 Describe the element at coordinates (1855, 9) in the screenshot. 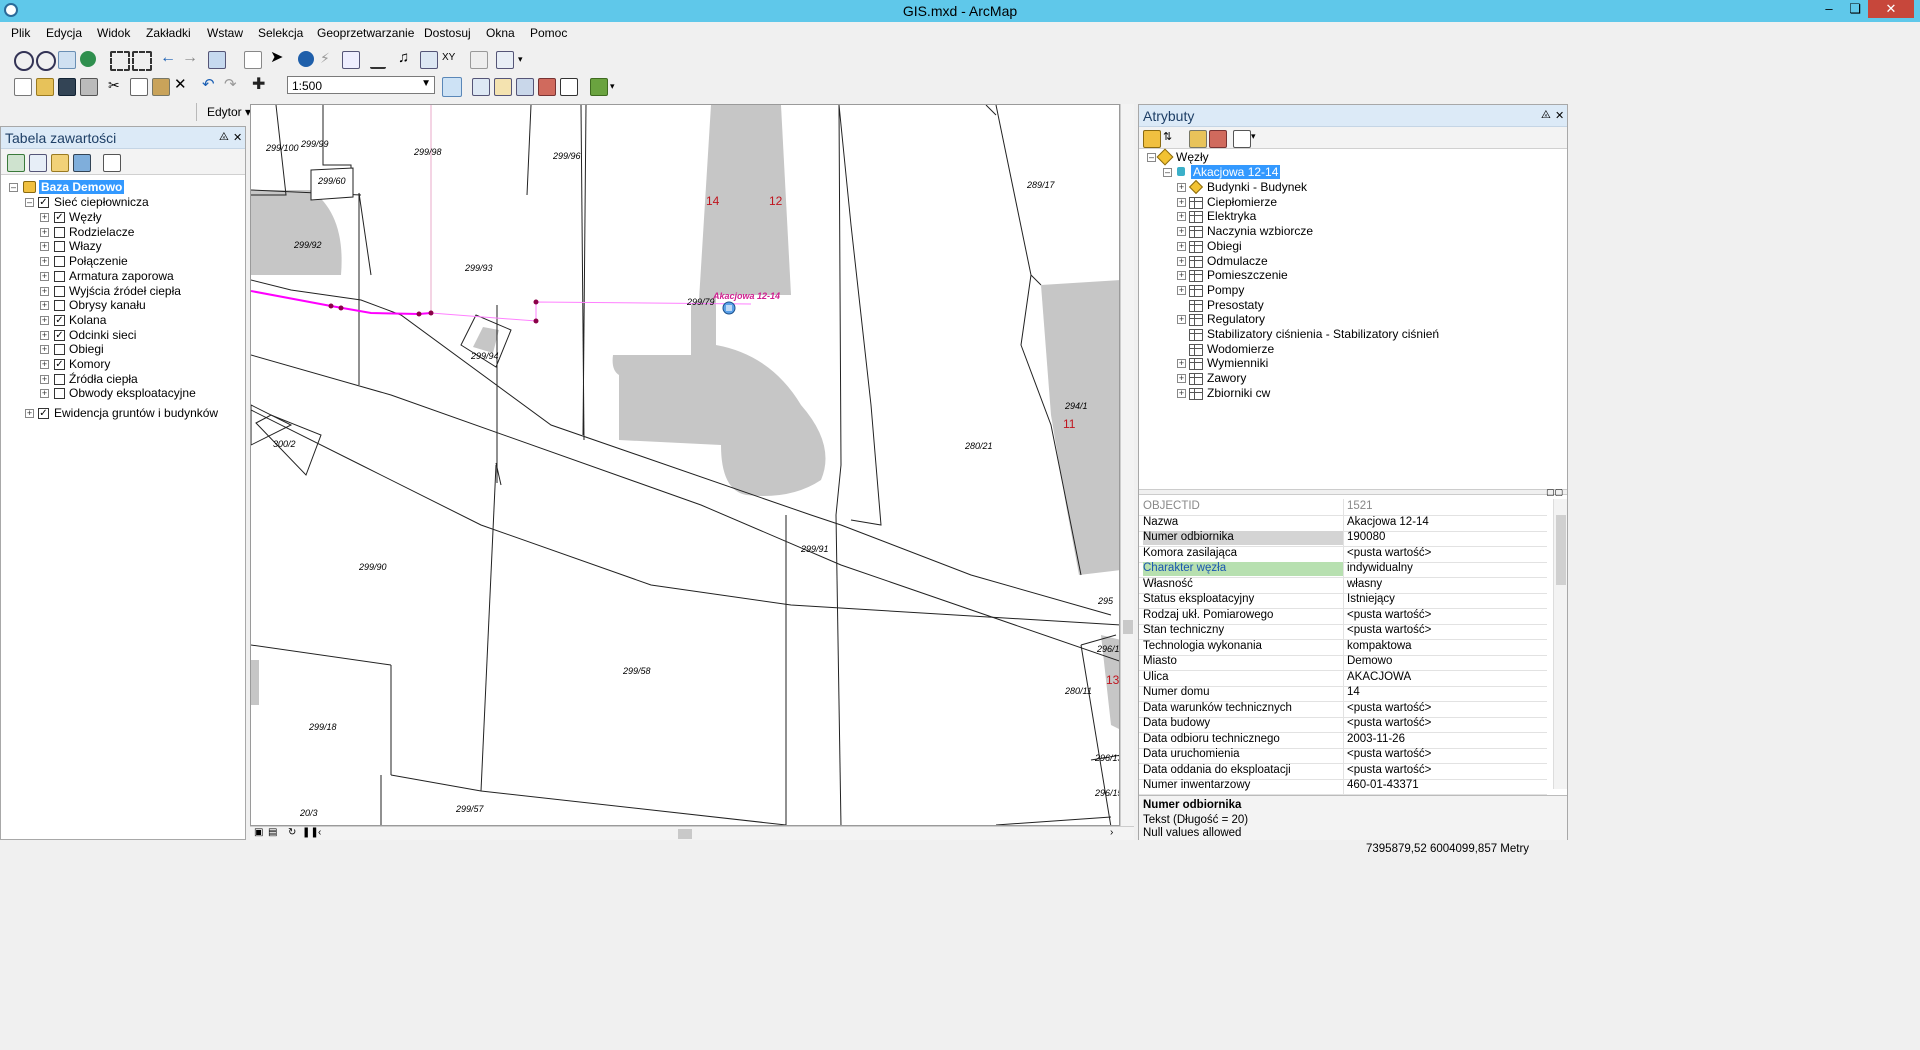

I see `restore-button: ❏` at that location.